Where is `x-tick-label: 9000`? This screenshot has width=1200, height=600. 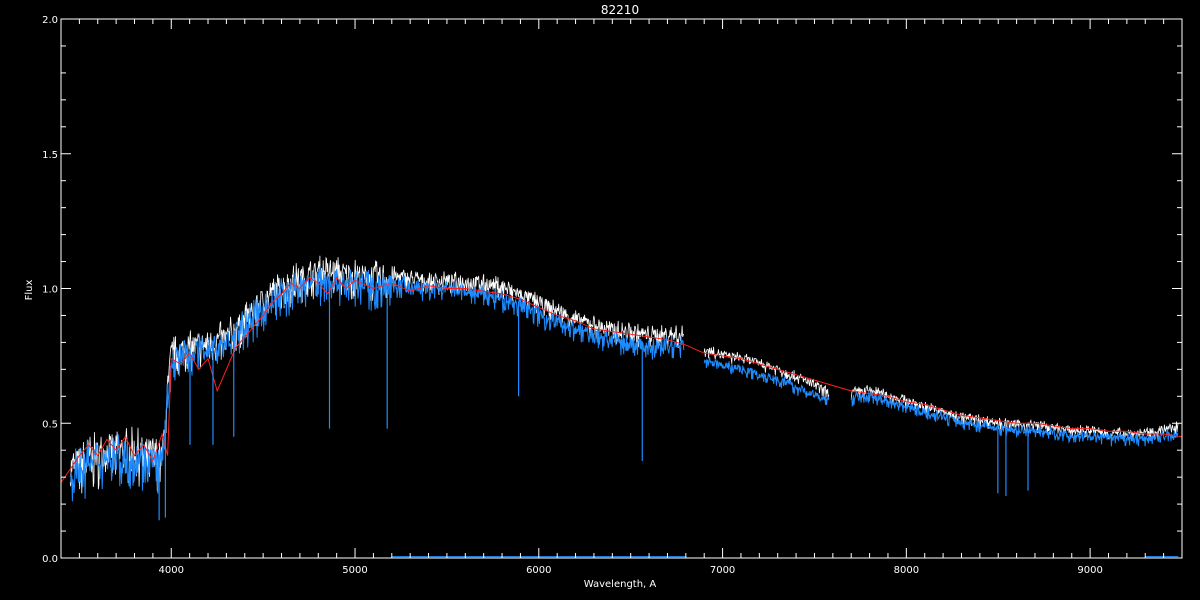 x-tick-label: 9000 is located at coordinates (1089, 570).